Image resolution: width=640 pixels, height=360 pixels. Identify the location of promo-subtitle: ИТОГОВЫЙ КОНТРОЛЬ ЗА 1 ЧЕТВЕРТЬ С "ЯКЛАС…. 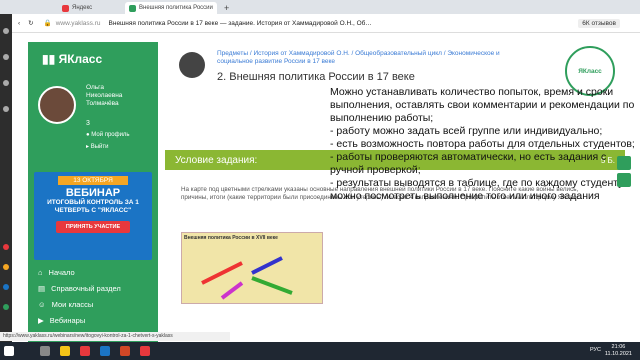
(93, 206).